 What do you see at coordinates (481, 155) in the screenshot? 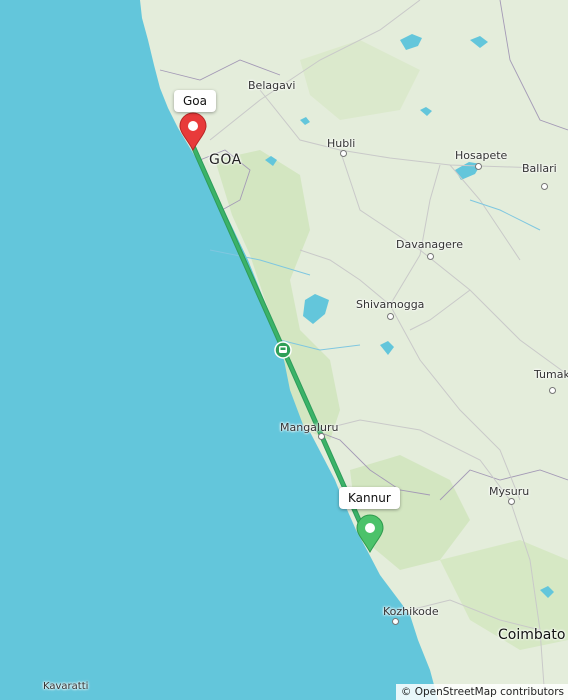
I see `place-label-hosapete: Hosapete` at bounding box center [481, 155].